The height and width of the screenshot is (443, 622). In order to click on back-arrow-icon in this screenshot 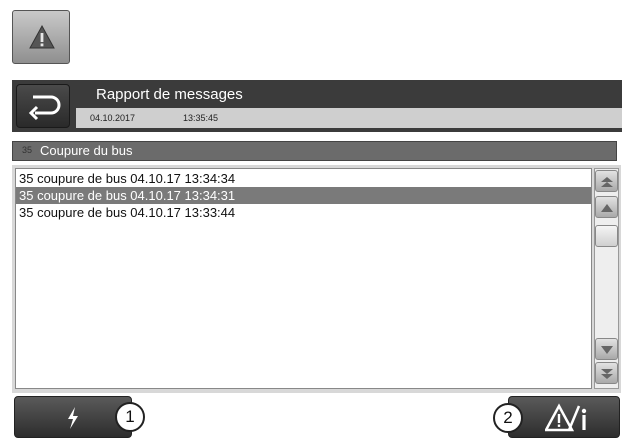, I will do `click(44, 108)`.